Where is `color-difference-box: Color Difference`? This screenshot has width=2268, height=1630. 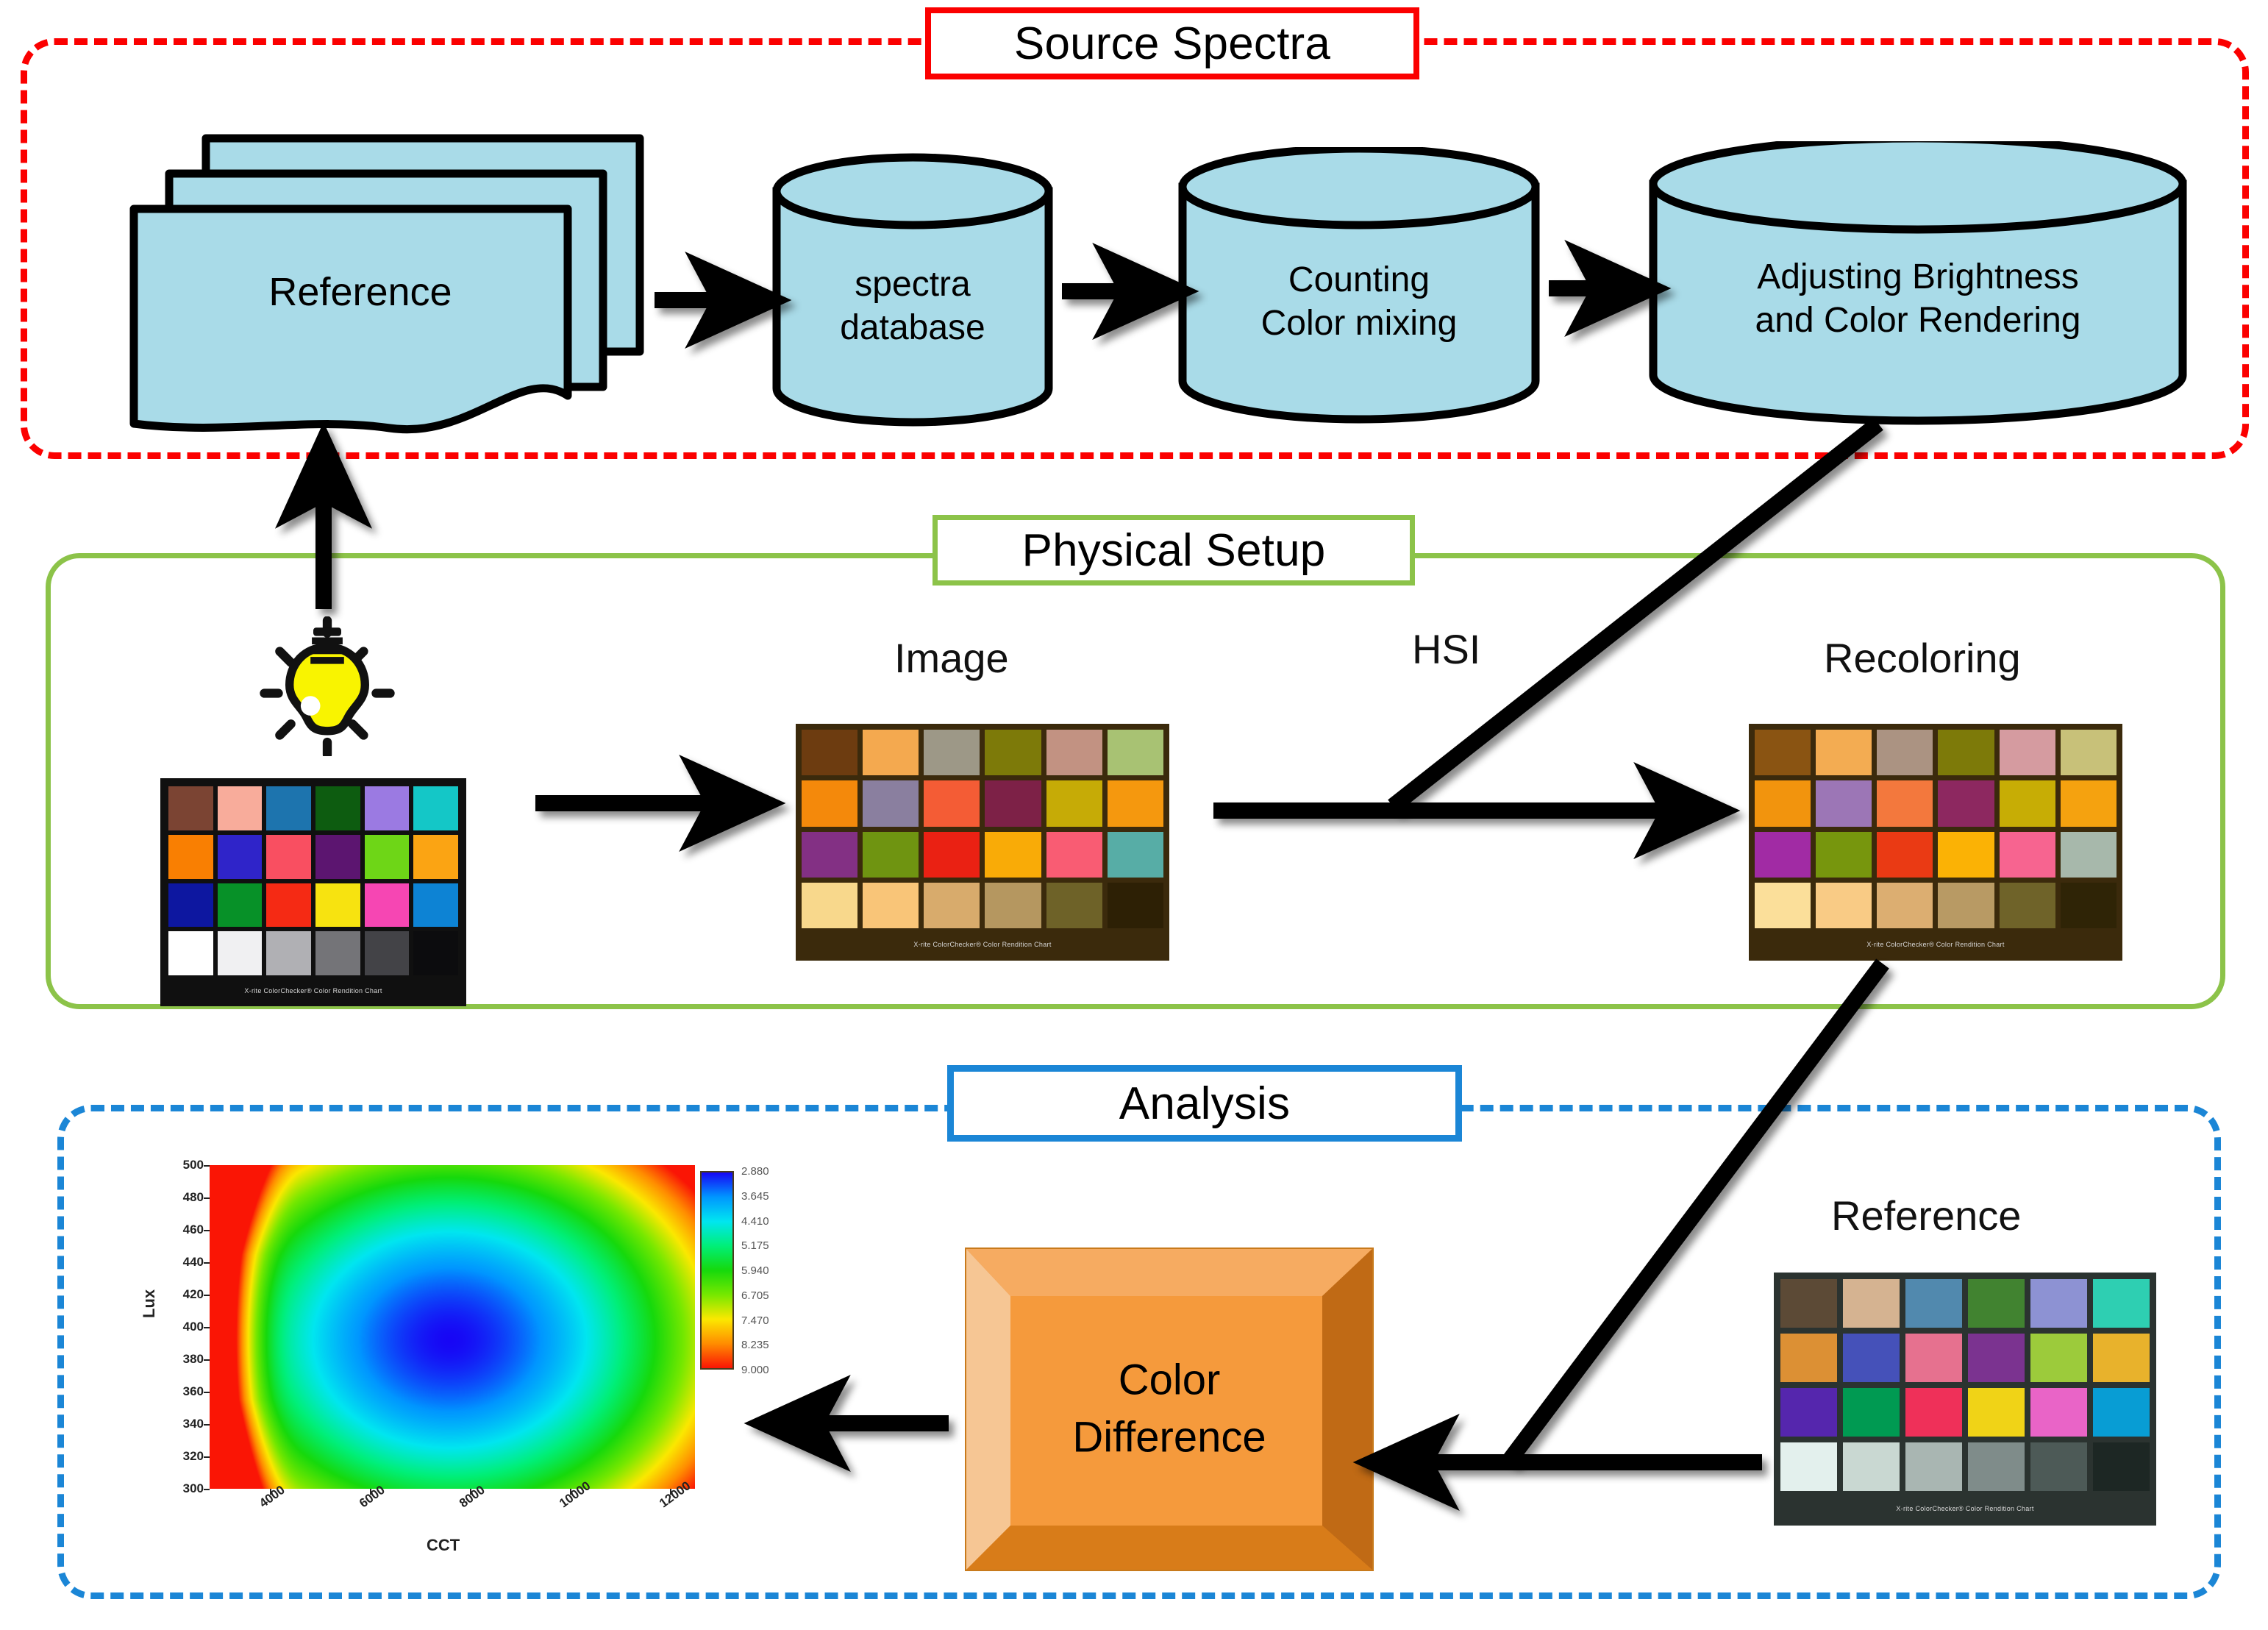
color-difference-box: Color Difference is located at coordinates (1169, 1409).